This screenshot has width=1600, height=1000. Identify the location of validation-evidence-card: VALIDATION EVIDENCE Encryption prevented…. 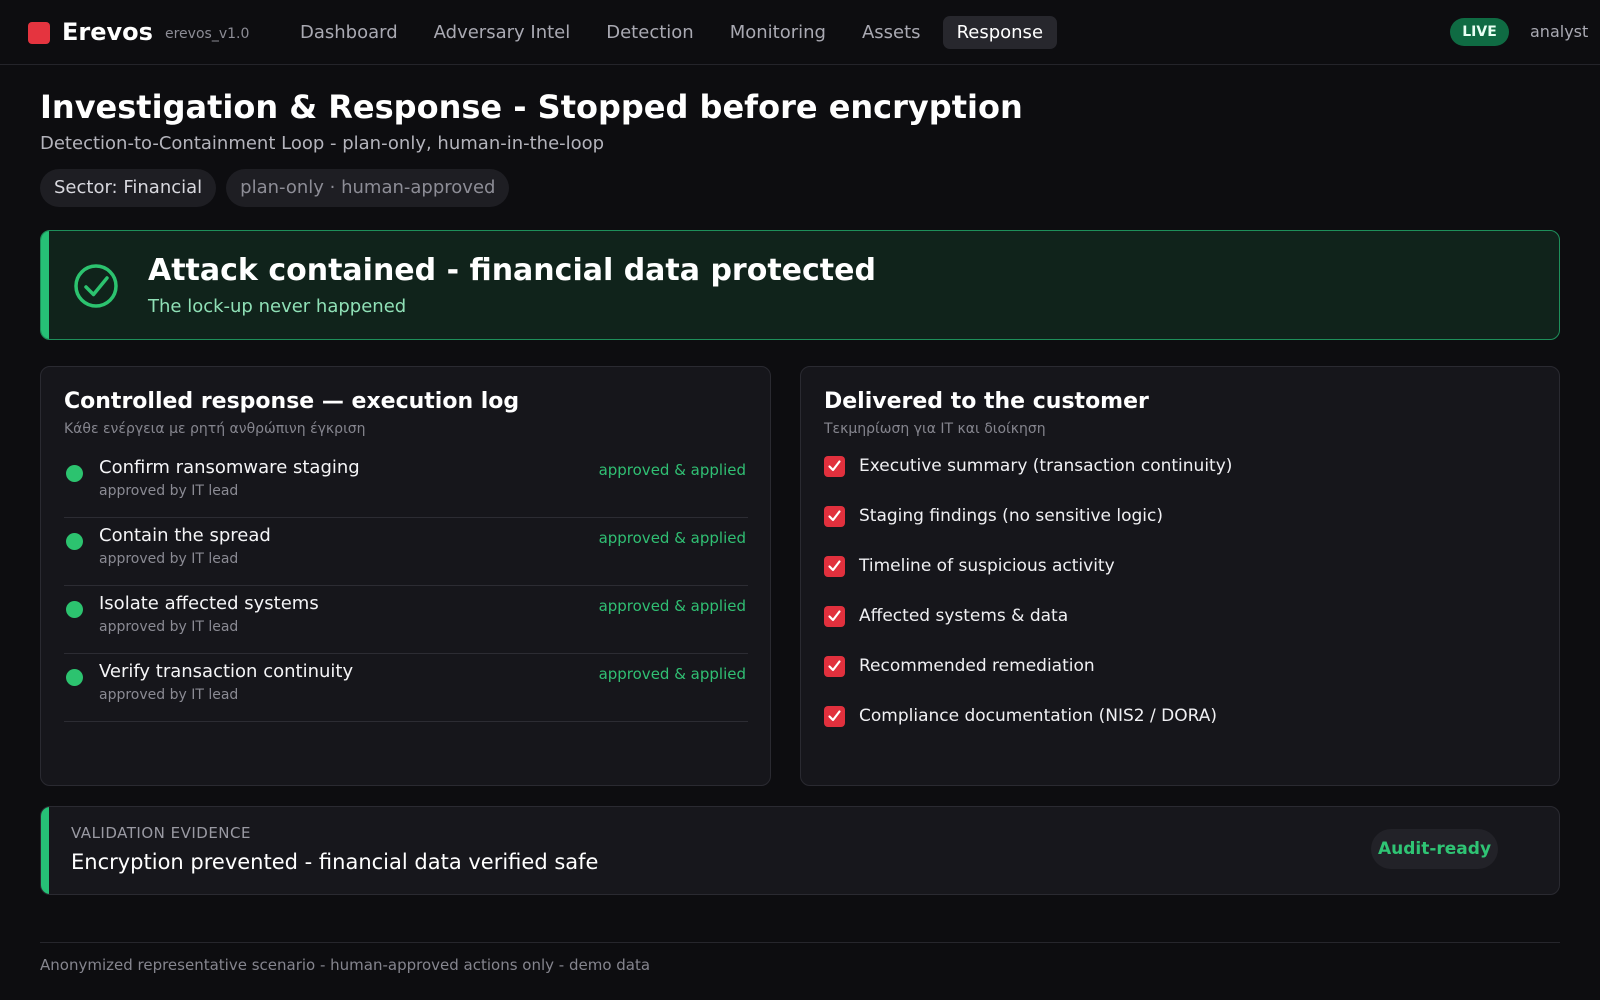
(800, 850).